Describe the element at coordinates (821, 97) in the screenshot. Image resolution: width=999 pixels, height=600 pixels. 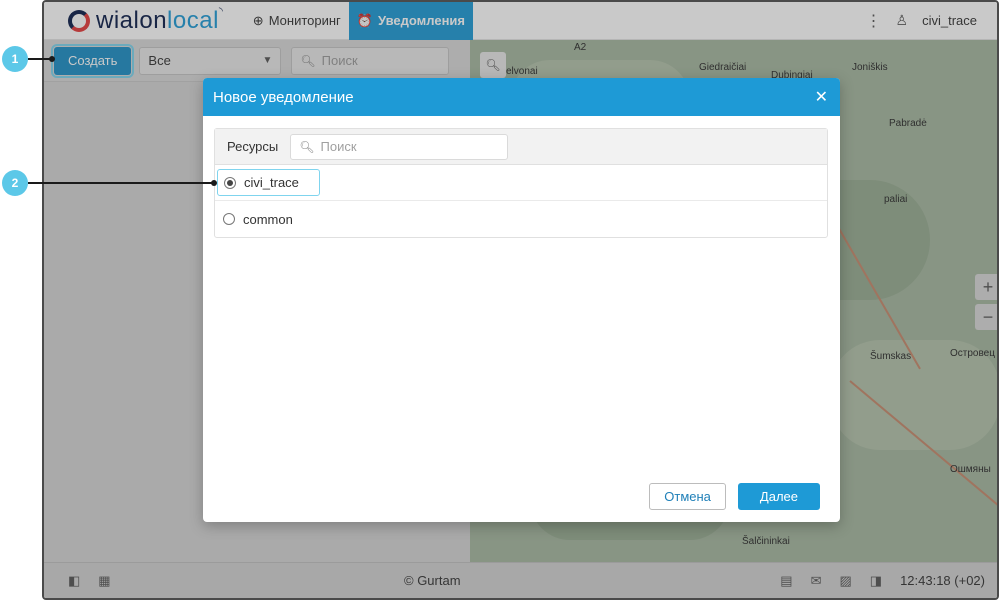
I see `close-icon: ✕` at that location.